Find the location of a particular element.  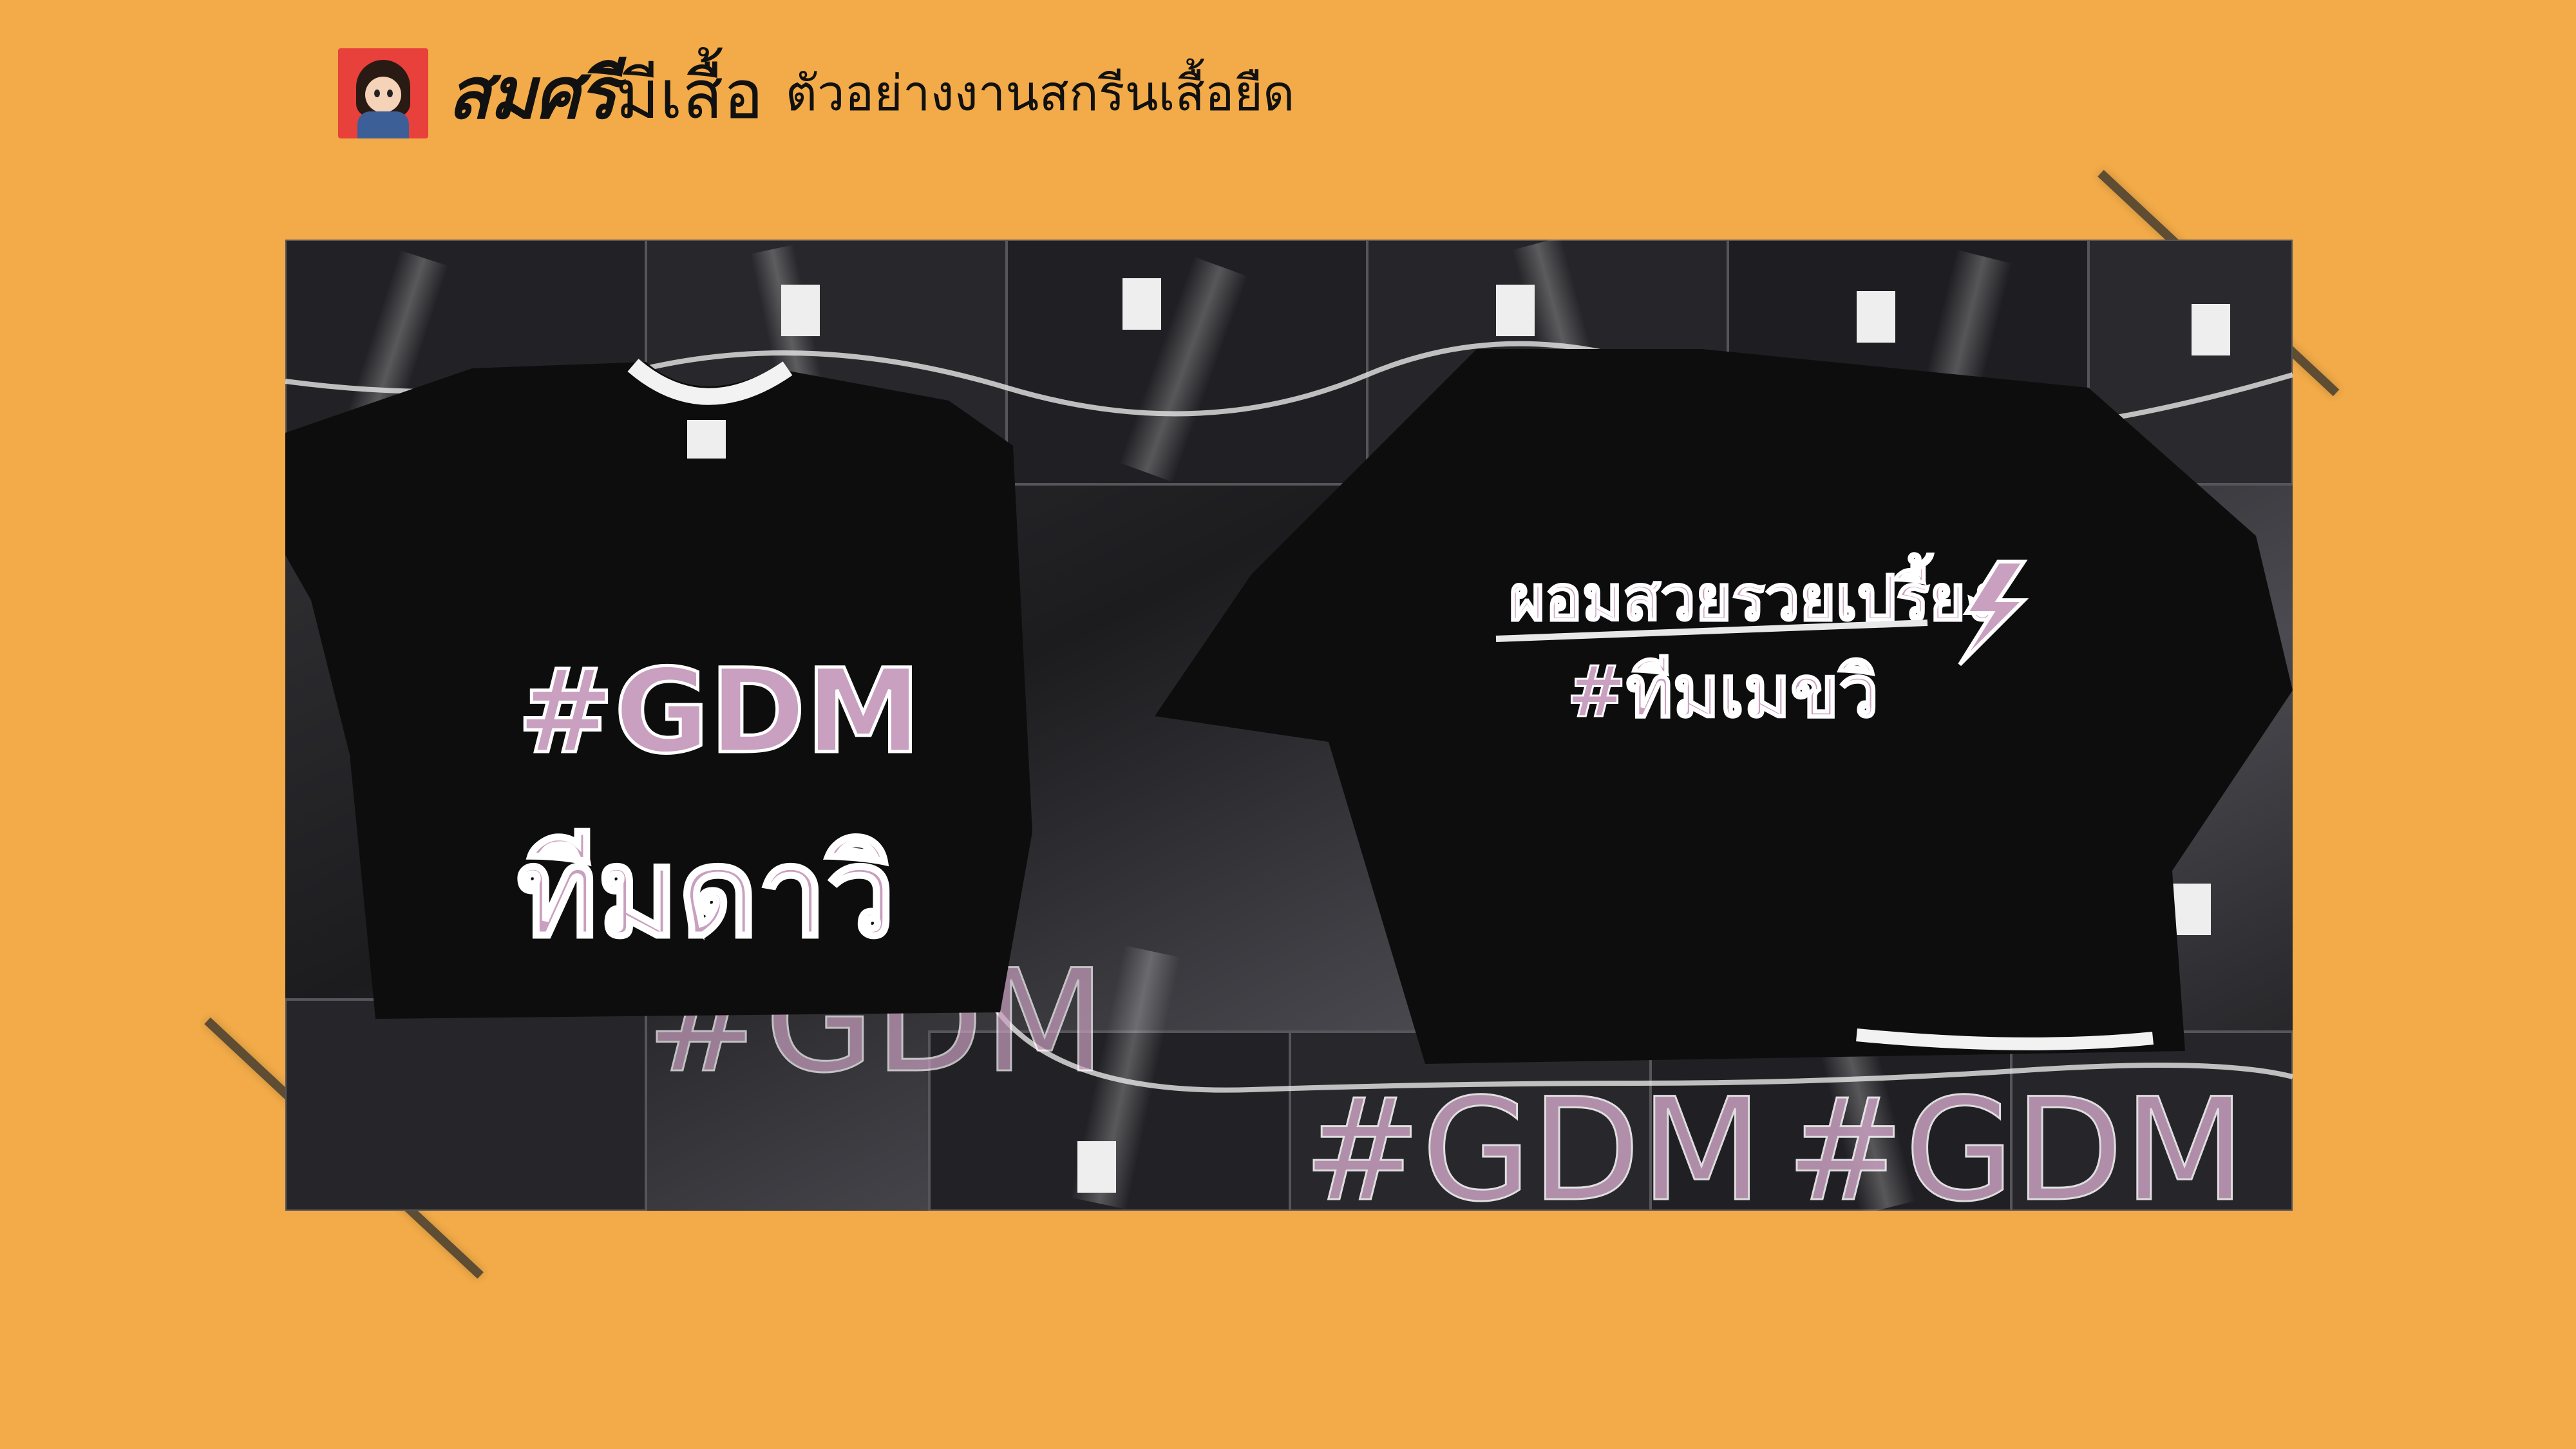

header: สมศรี มีเสื้อ ตัวอย่างงานสกรีนเสื้อยืด is located at coordinates (816, 93).